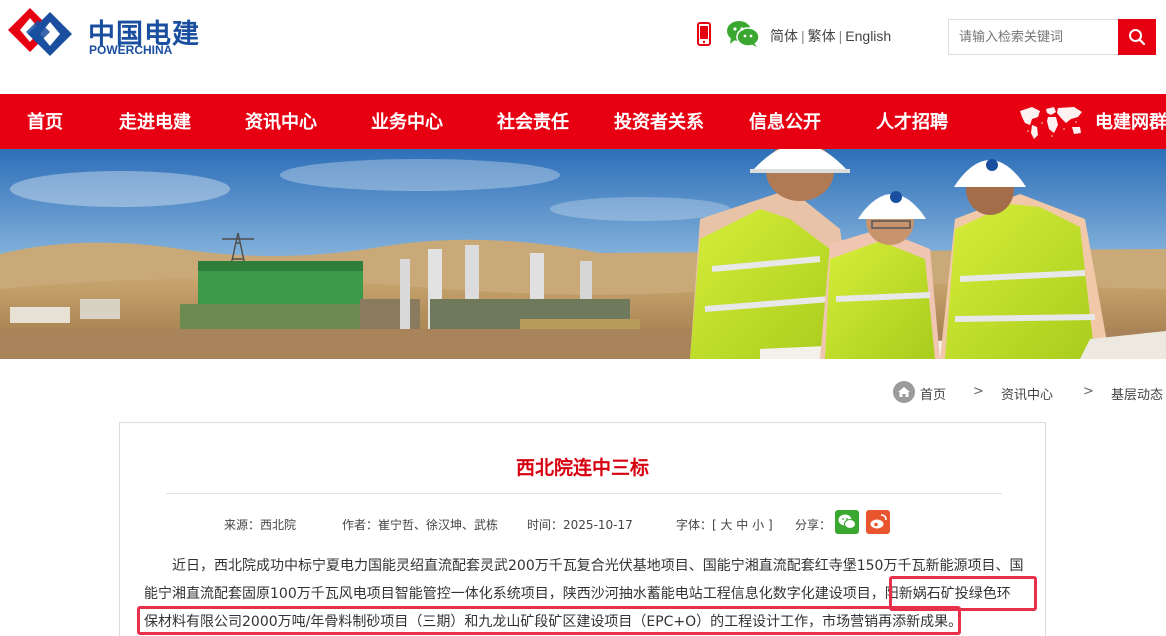  I want to click on search-button, so click(1137, 37).